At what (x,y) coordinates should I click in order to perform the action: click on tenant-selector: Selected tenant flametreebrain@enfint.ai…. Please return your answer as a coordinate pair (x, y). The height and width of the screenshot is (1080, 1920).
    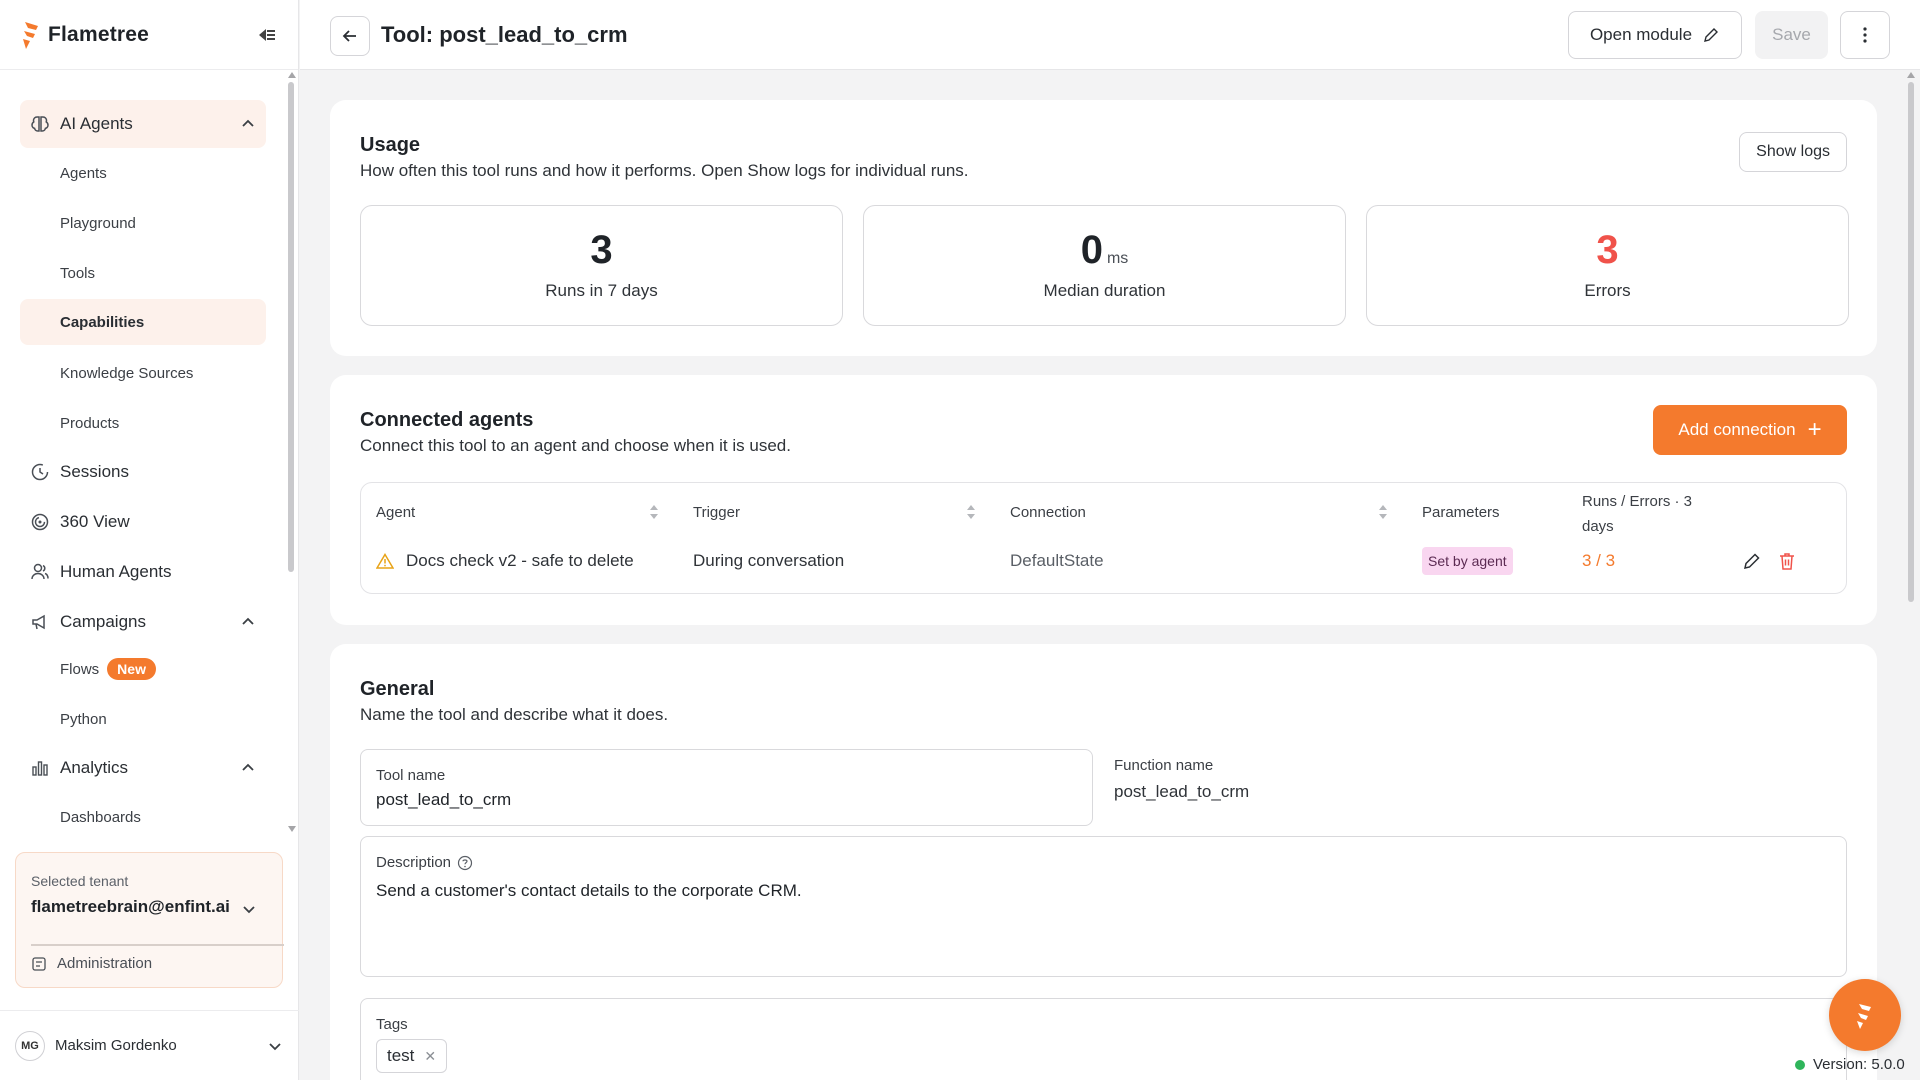
    Looking at the image, I should click on (149, 920).